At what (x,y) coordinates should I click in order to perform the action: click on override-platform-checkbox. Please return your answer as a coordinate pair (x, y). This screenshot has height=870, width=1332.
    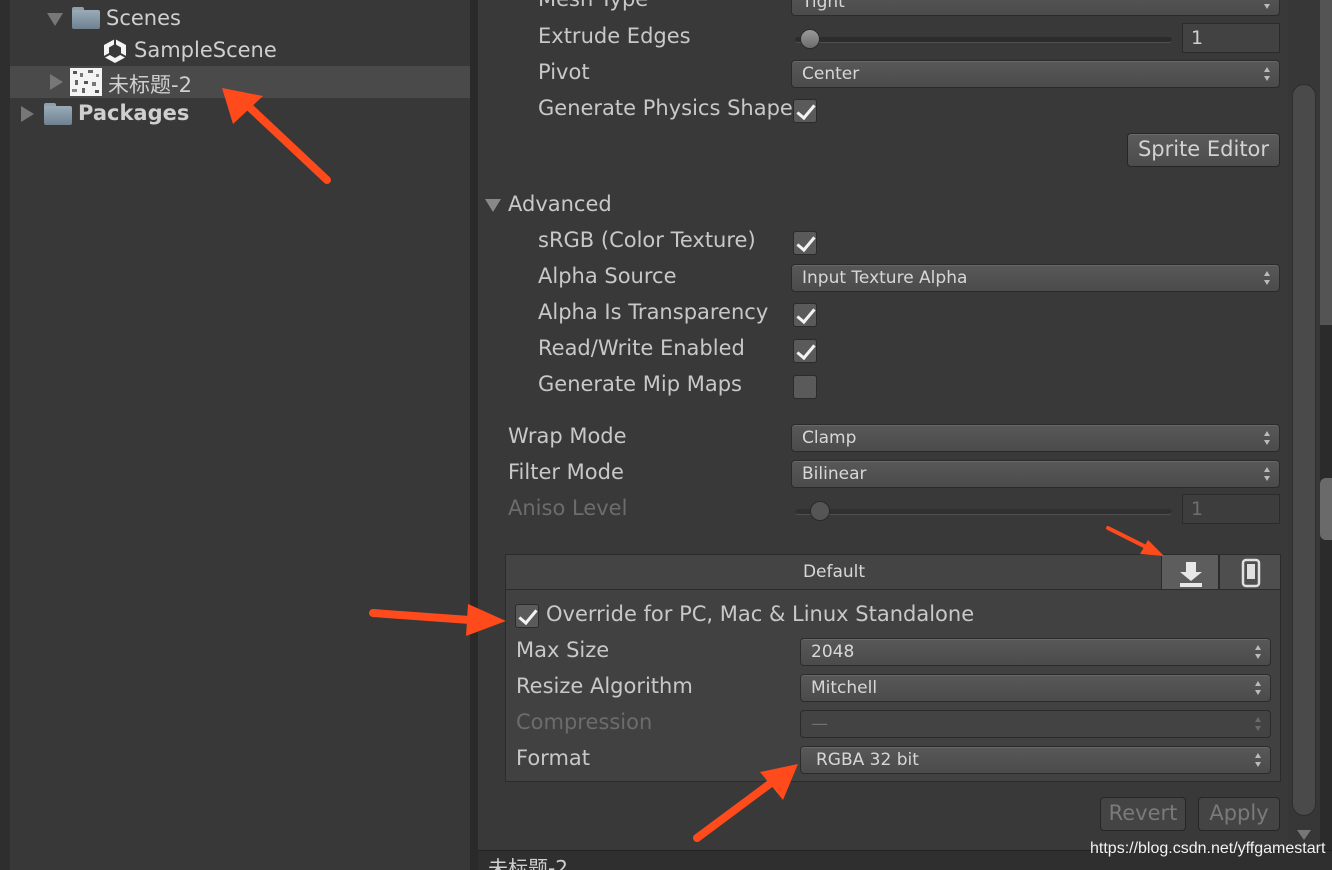
    Looking at the image, I should click on (527, 616).